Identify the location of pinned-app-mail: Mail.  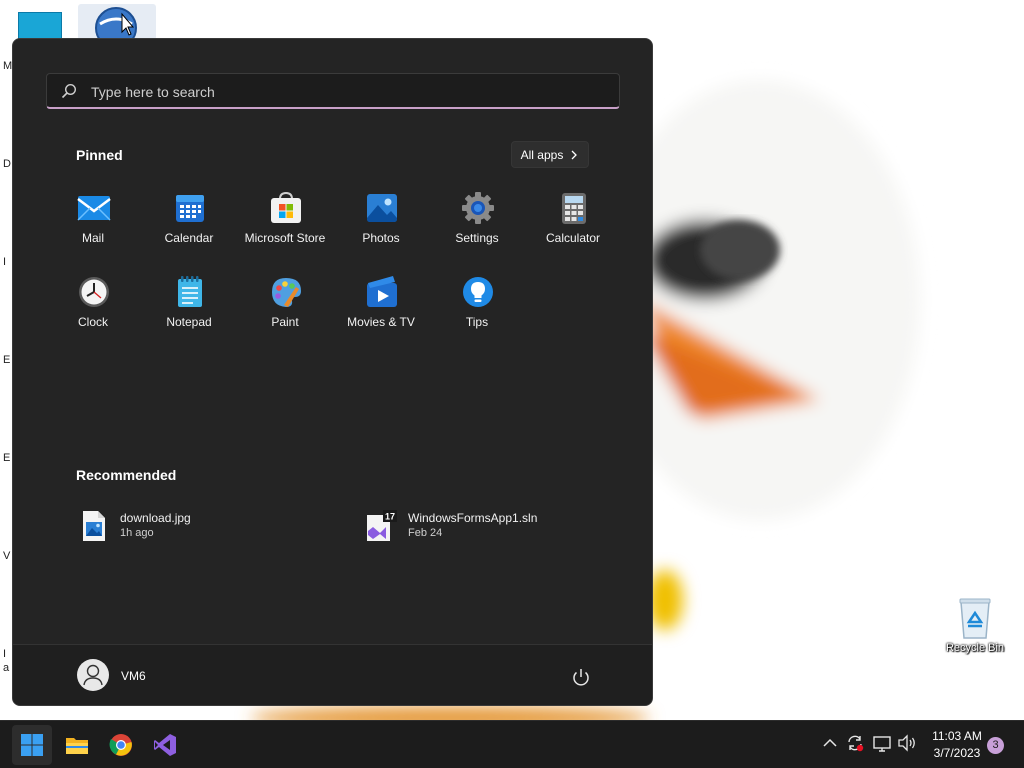
(93, 223).